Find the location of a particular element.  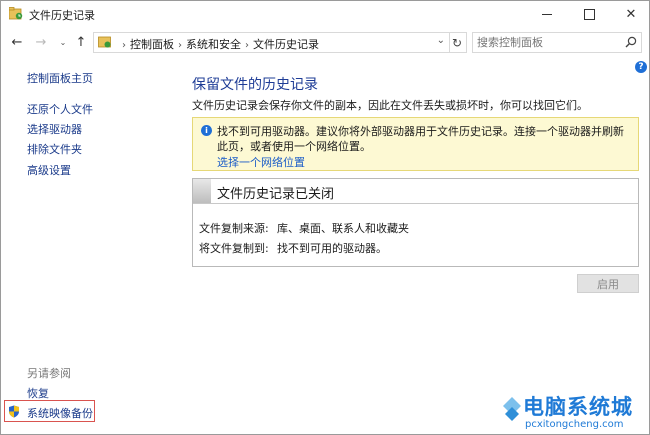

breadcrumb: › 控制面板 › 系统和安全 › 文件历史记录 is located at coordinates (218, 44).